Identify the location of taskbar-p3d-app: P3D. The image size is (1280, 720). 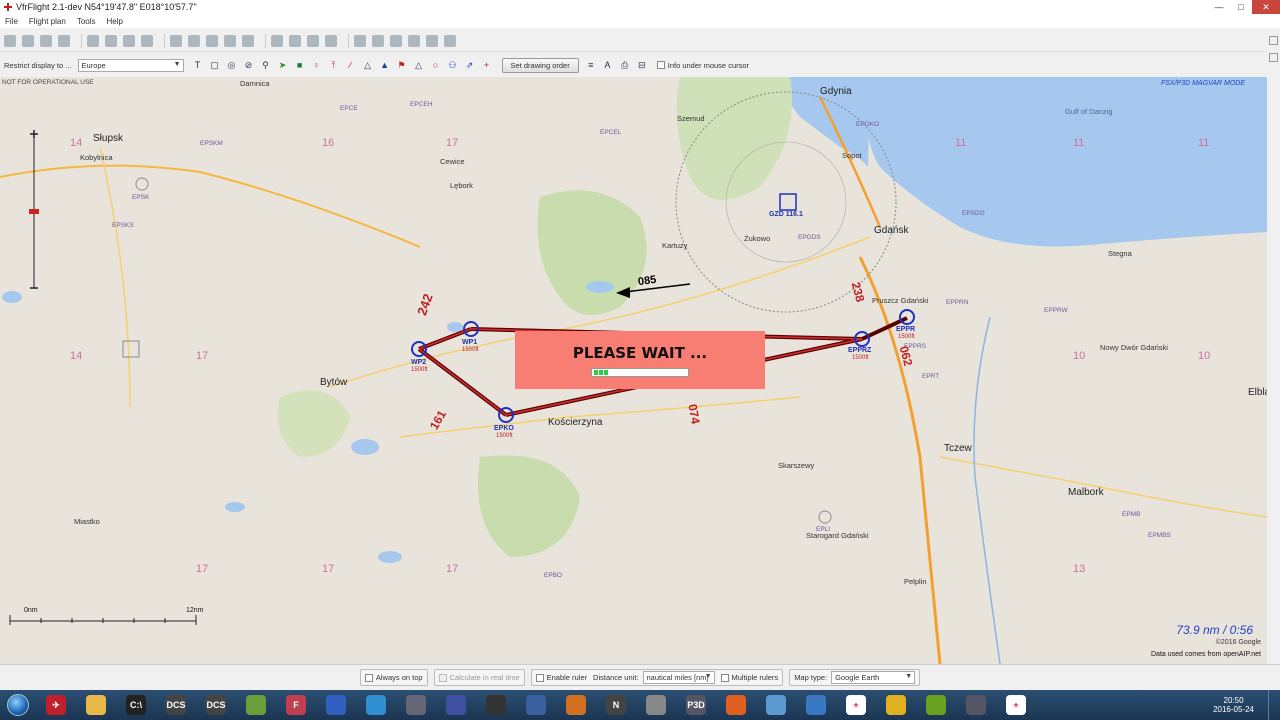
(696, 705).